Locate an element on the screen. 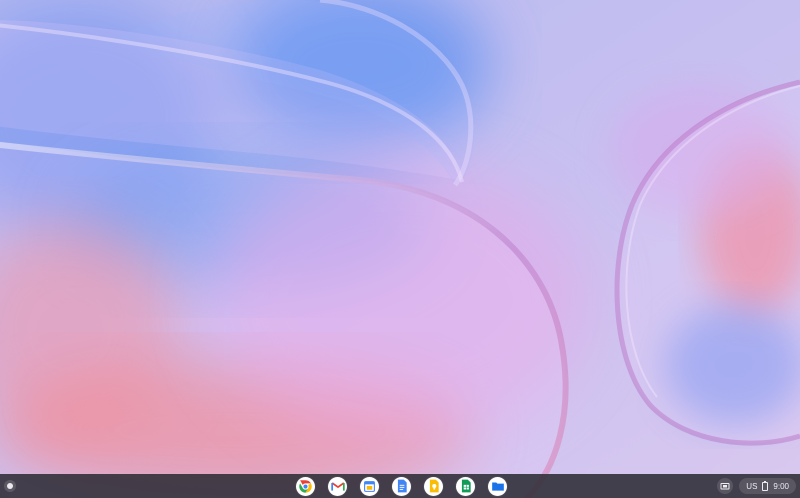 The image size is (800, 498). shelf: US 9:00 is located at coordinates (400, 486).